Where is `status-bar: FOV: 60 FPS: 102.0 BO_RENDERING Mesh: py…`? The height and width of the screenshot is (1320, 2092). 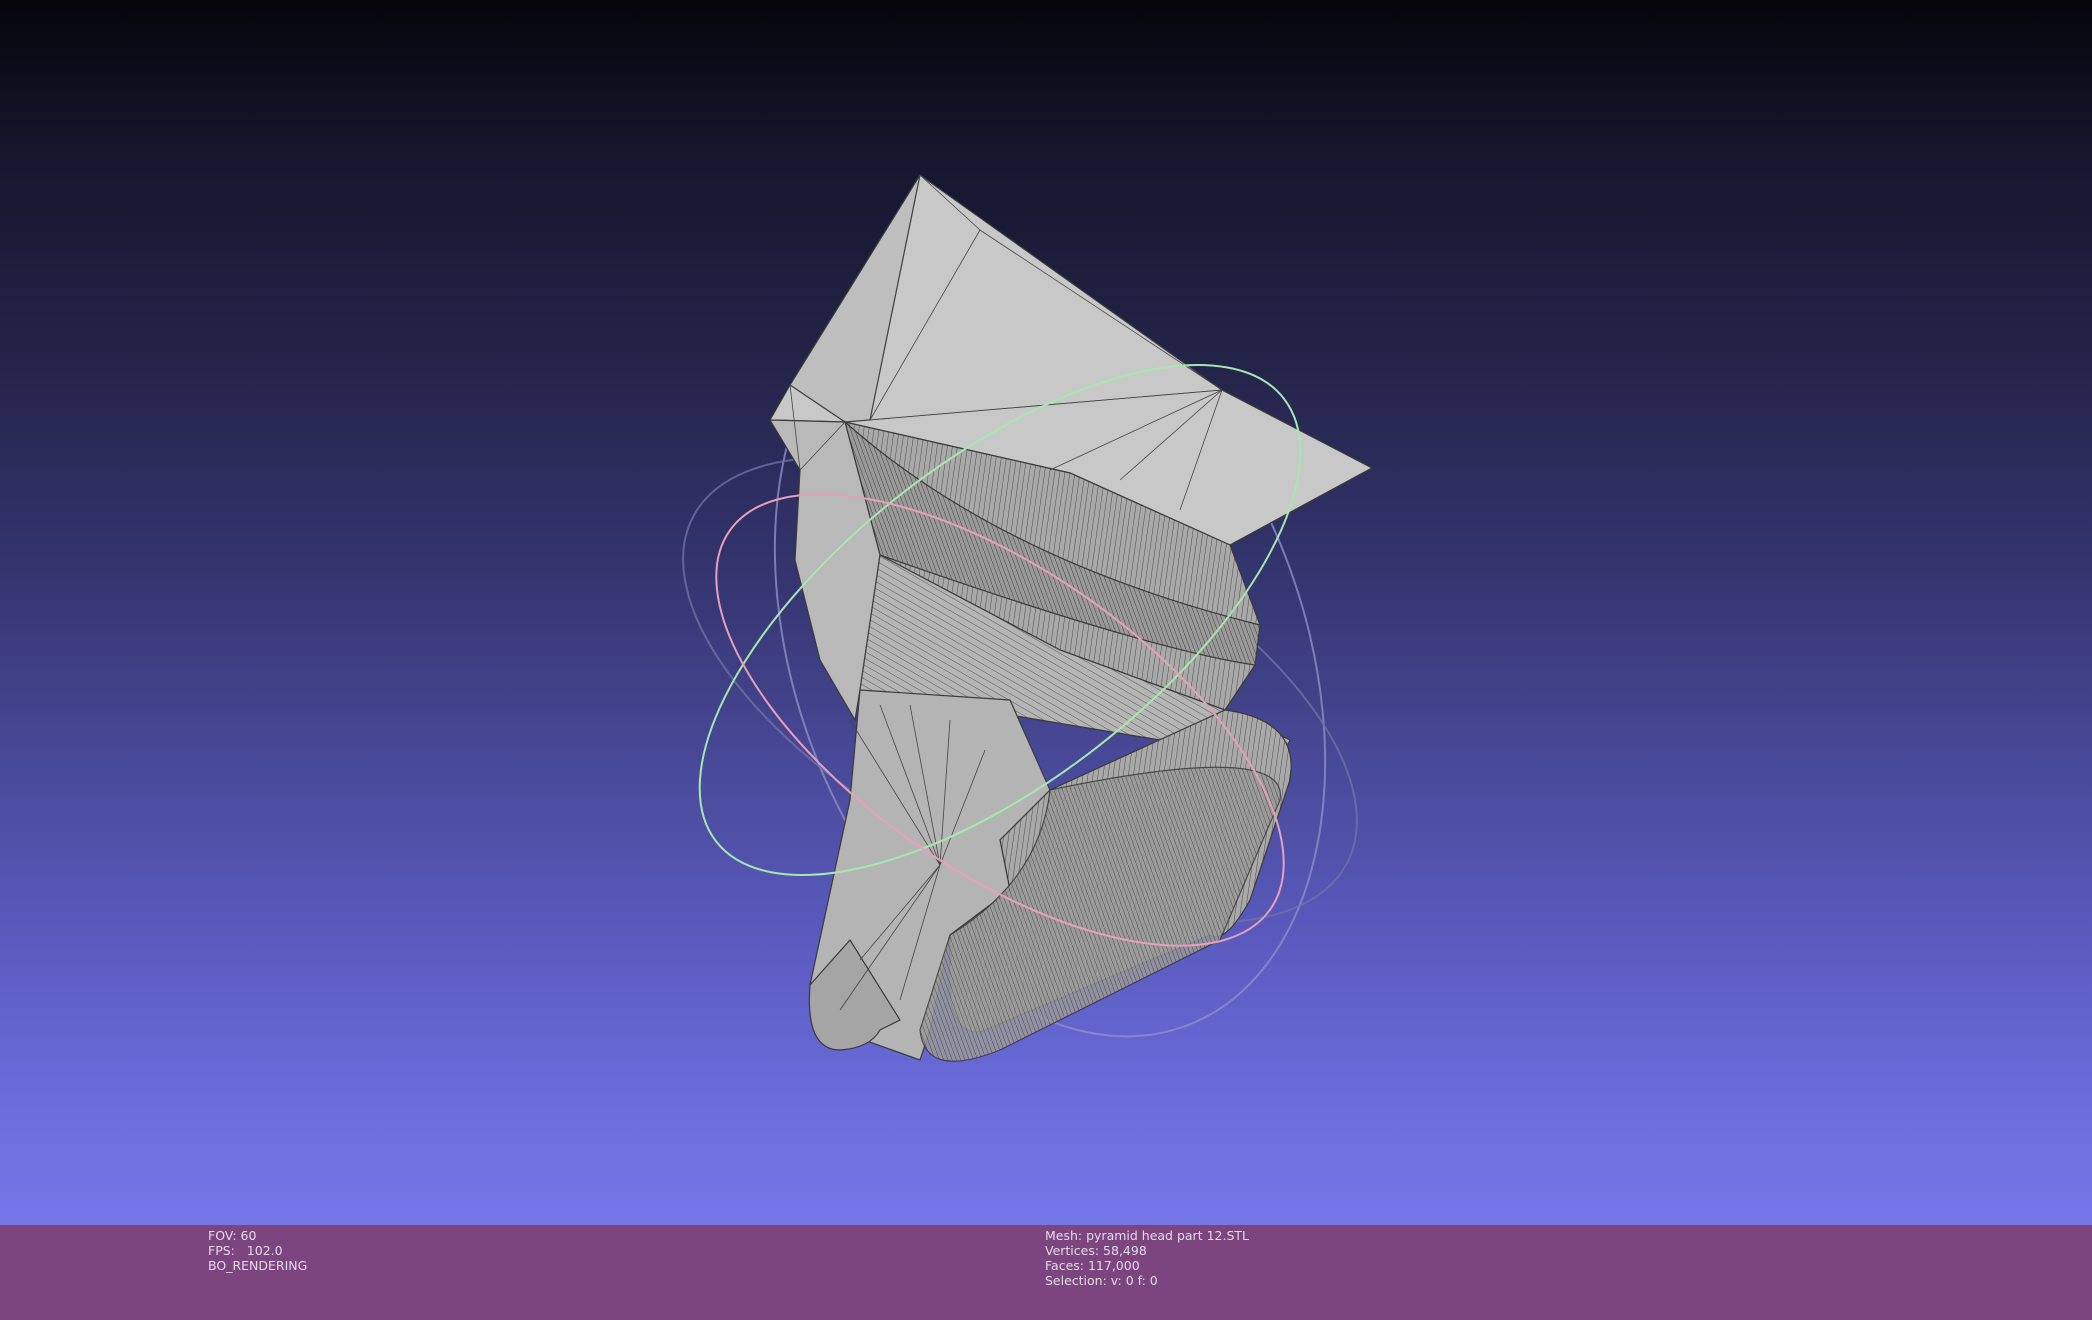 status-bar: FOV: 60 FPS: 102.0 BO_RENDERING Mesh: py… is located at coordinates (1046, 1272).